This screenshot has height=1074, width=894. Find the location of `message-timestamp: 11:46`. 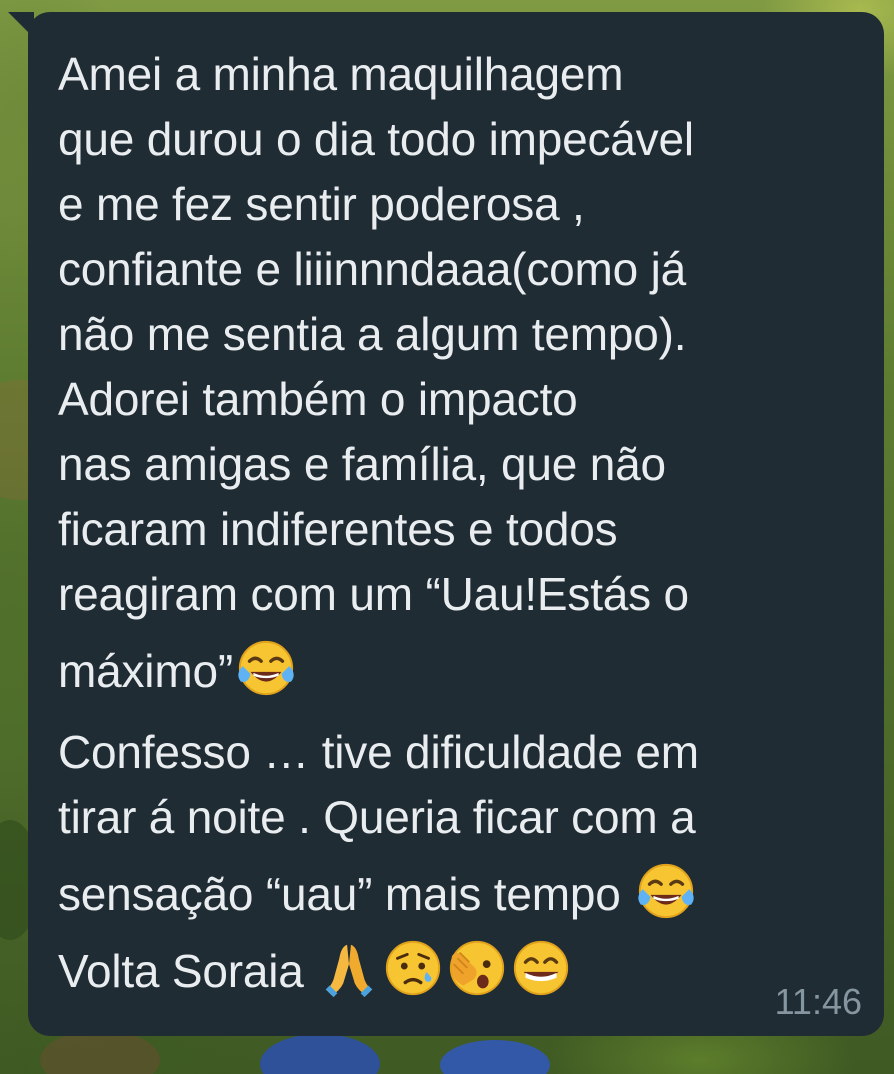

message-timestamp: 11:46 is located at coordinates (818, 1001).